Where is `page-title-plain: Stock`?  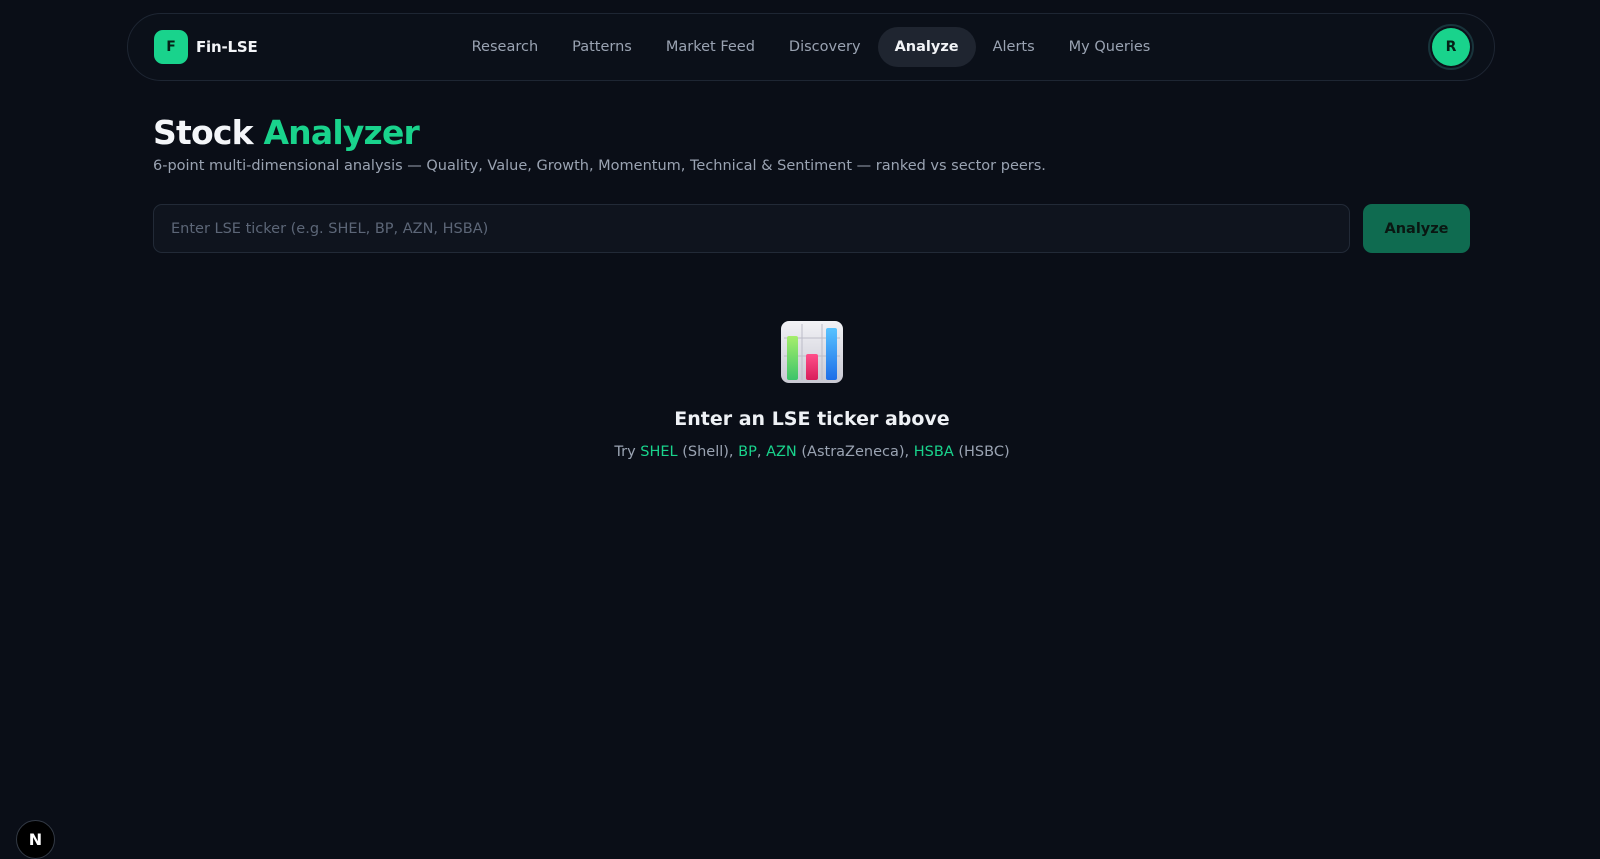 page-title-plain: Stock is located at coordinates (203, 132).